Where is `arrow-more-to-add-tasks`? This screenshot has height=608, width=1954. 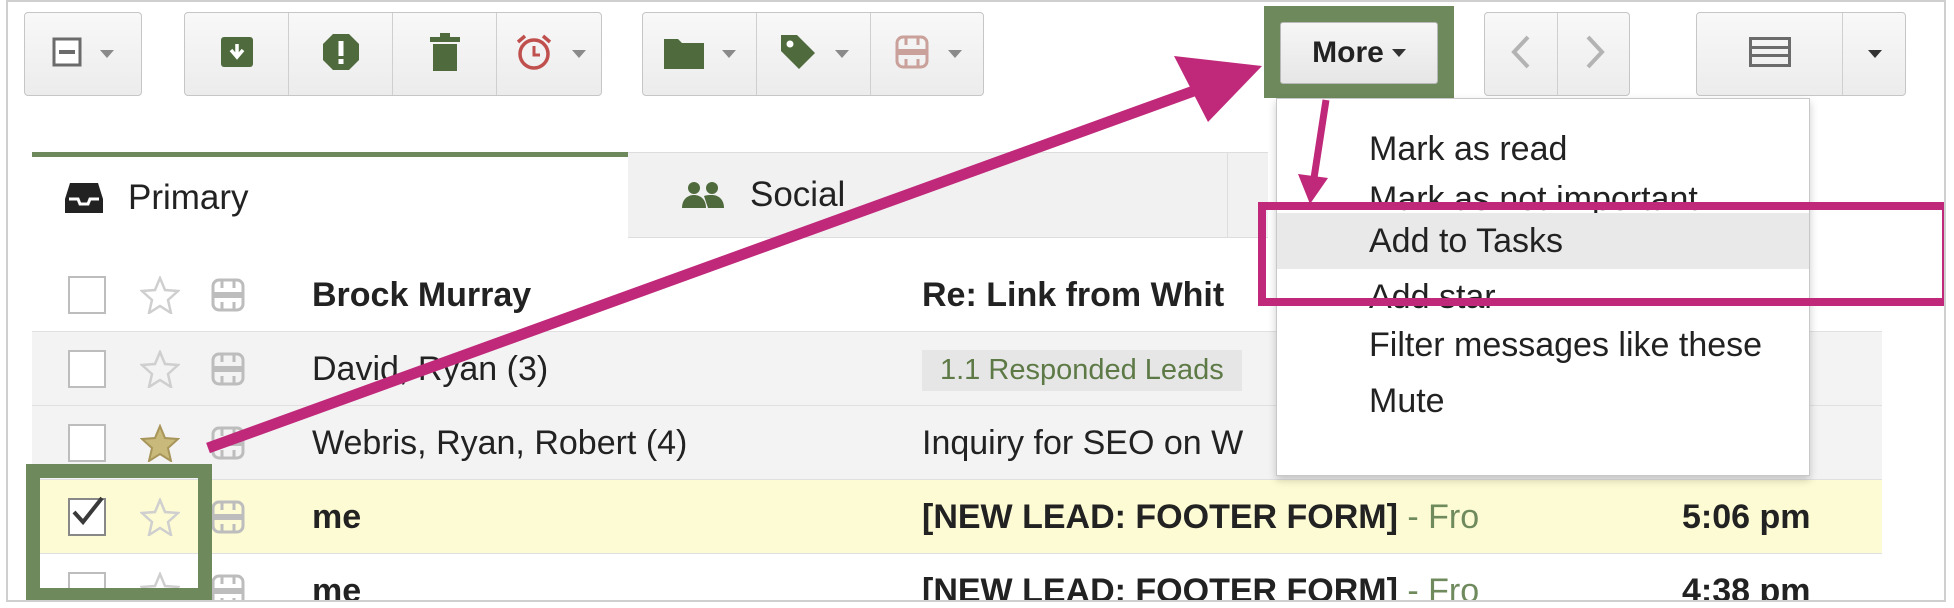
arrow-more-to-add-tasks is located at coordinates (1314, 151).